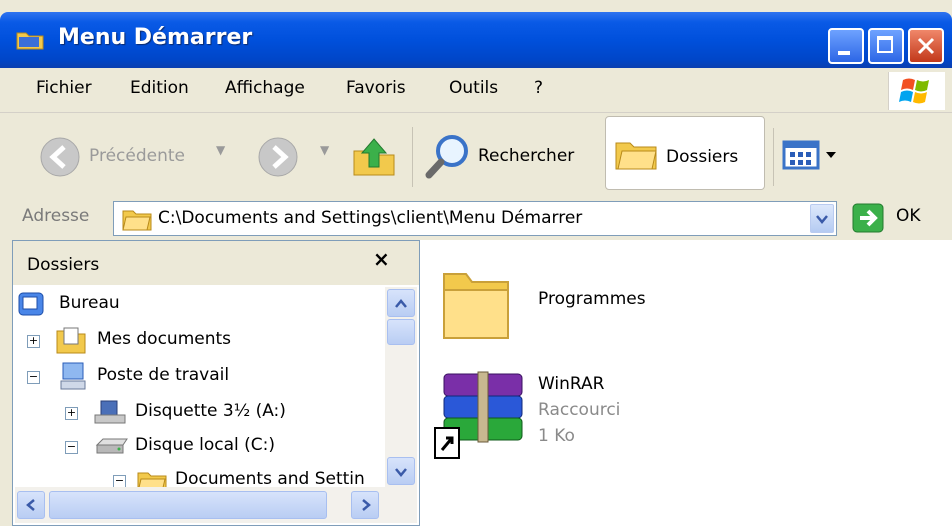 This screenshot has width=952, height=526. I want to click on tree-item-label: Bureau, so click(89, 303).